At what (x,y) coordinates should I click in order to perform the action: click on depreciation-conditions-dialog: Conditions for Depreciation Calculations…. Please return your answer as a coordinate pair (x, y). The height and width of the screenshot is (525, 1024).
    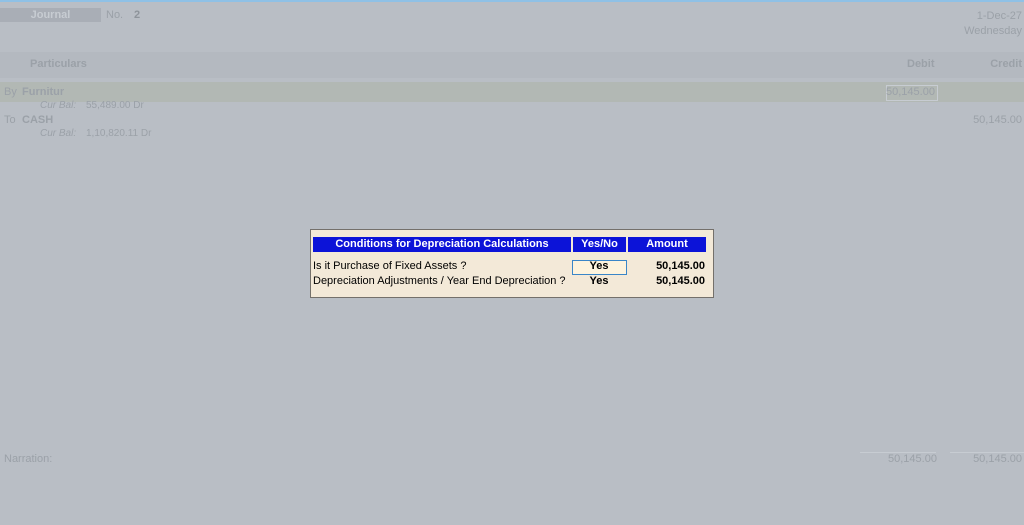
    Looking at the image, I should click on (512, 263).